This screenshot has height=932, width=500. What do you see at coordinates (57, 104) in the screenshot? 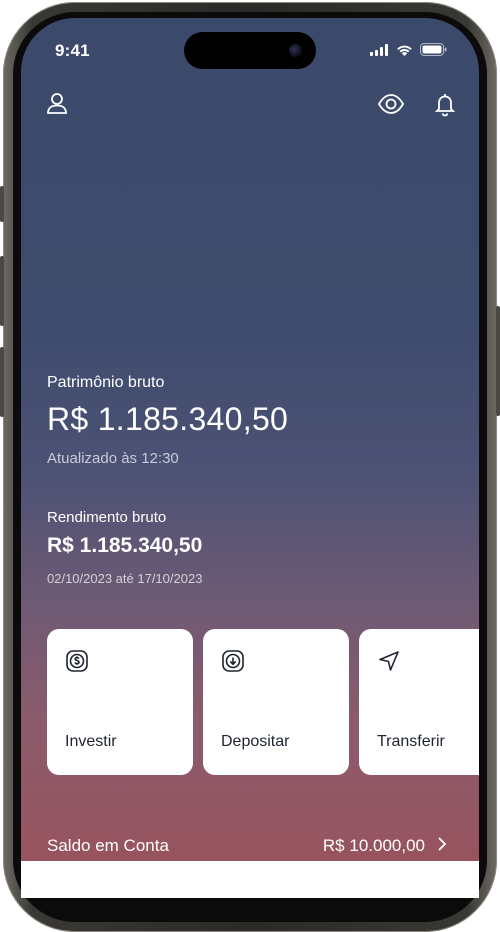
I see `user-icon` at bounding box center [57, 104].